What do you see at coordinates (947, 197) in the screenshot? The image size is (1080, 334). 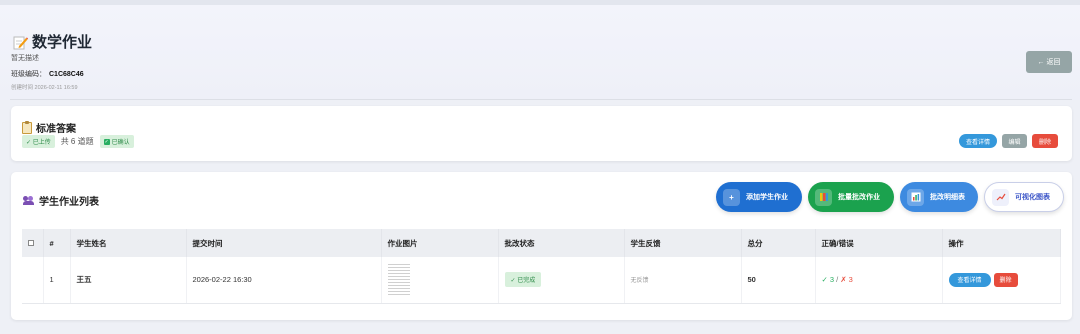 I see `grading-detail-label: 批改明细表` at bounding box center [947, 197].